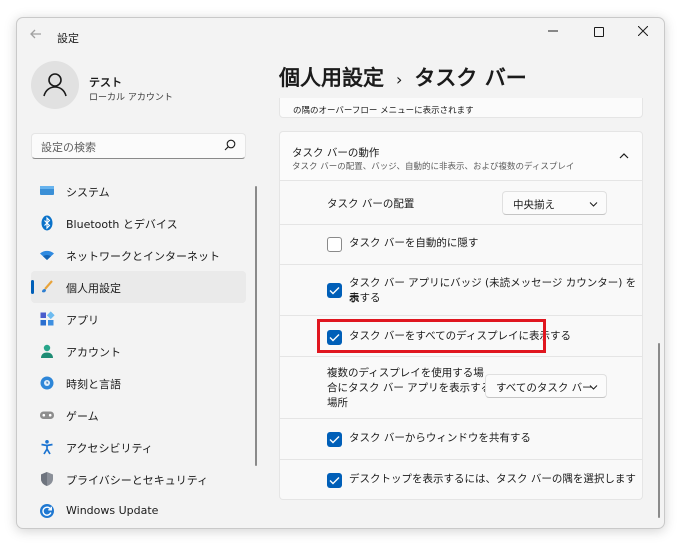 This screenshot has height=544, width=680. Describe the element at coordinates (409, 388) in the screenshot. I see `multi-display-label-line2: 合にタスク バー アプリを表示する` at that location.